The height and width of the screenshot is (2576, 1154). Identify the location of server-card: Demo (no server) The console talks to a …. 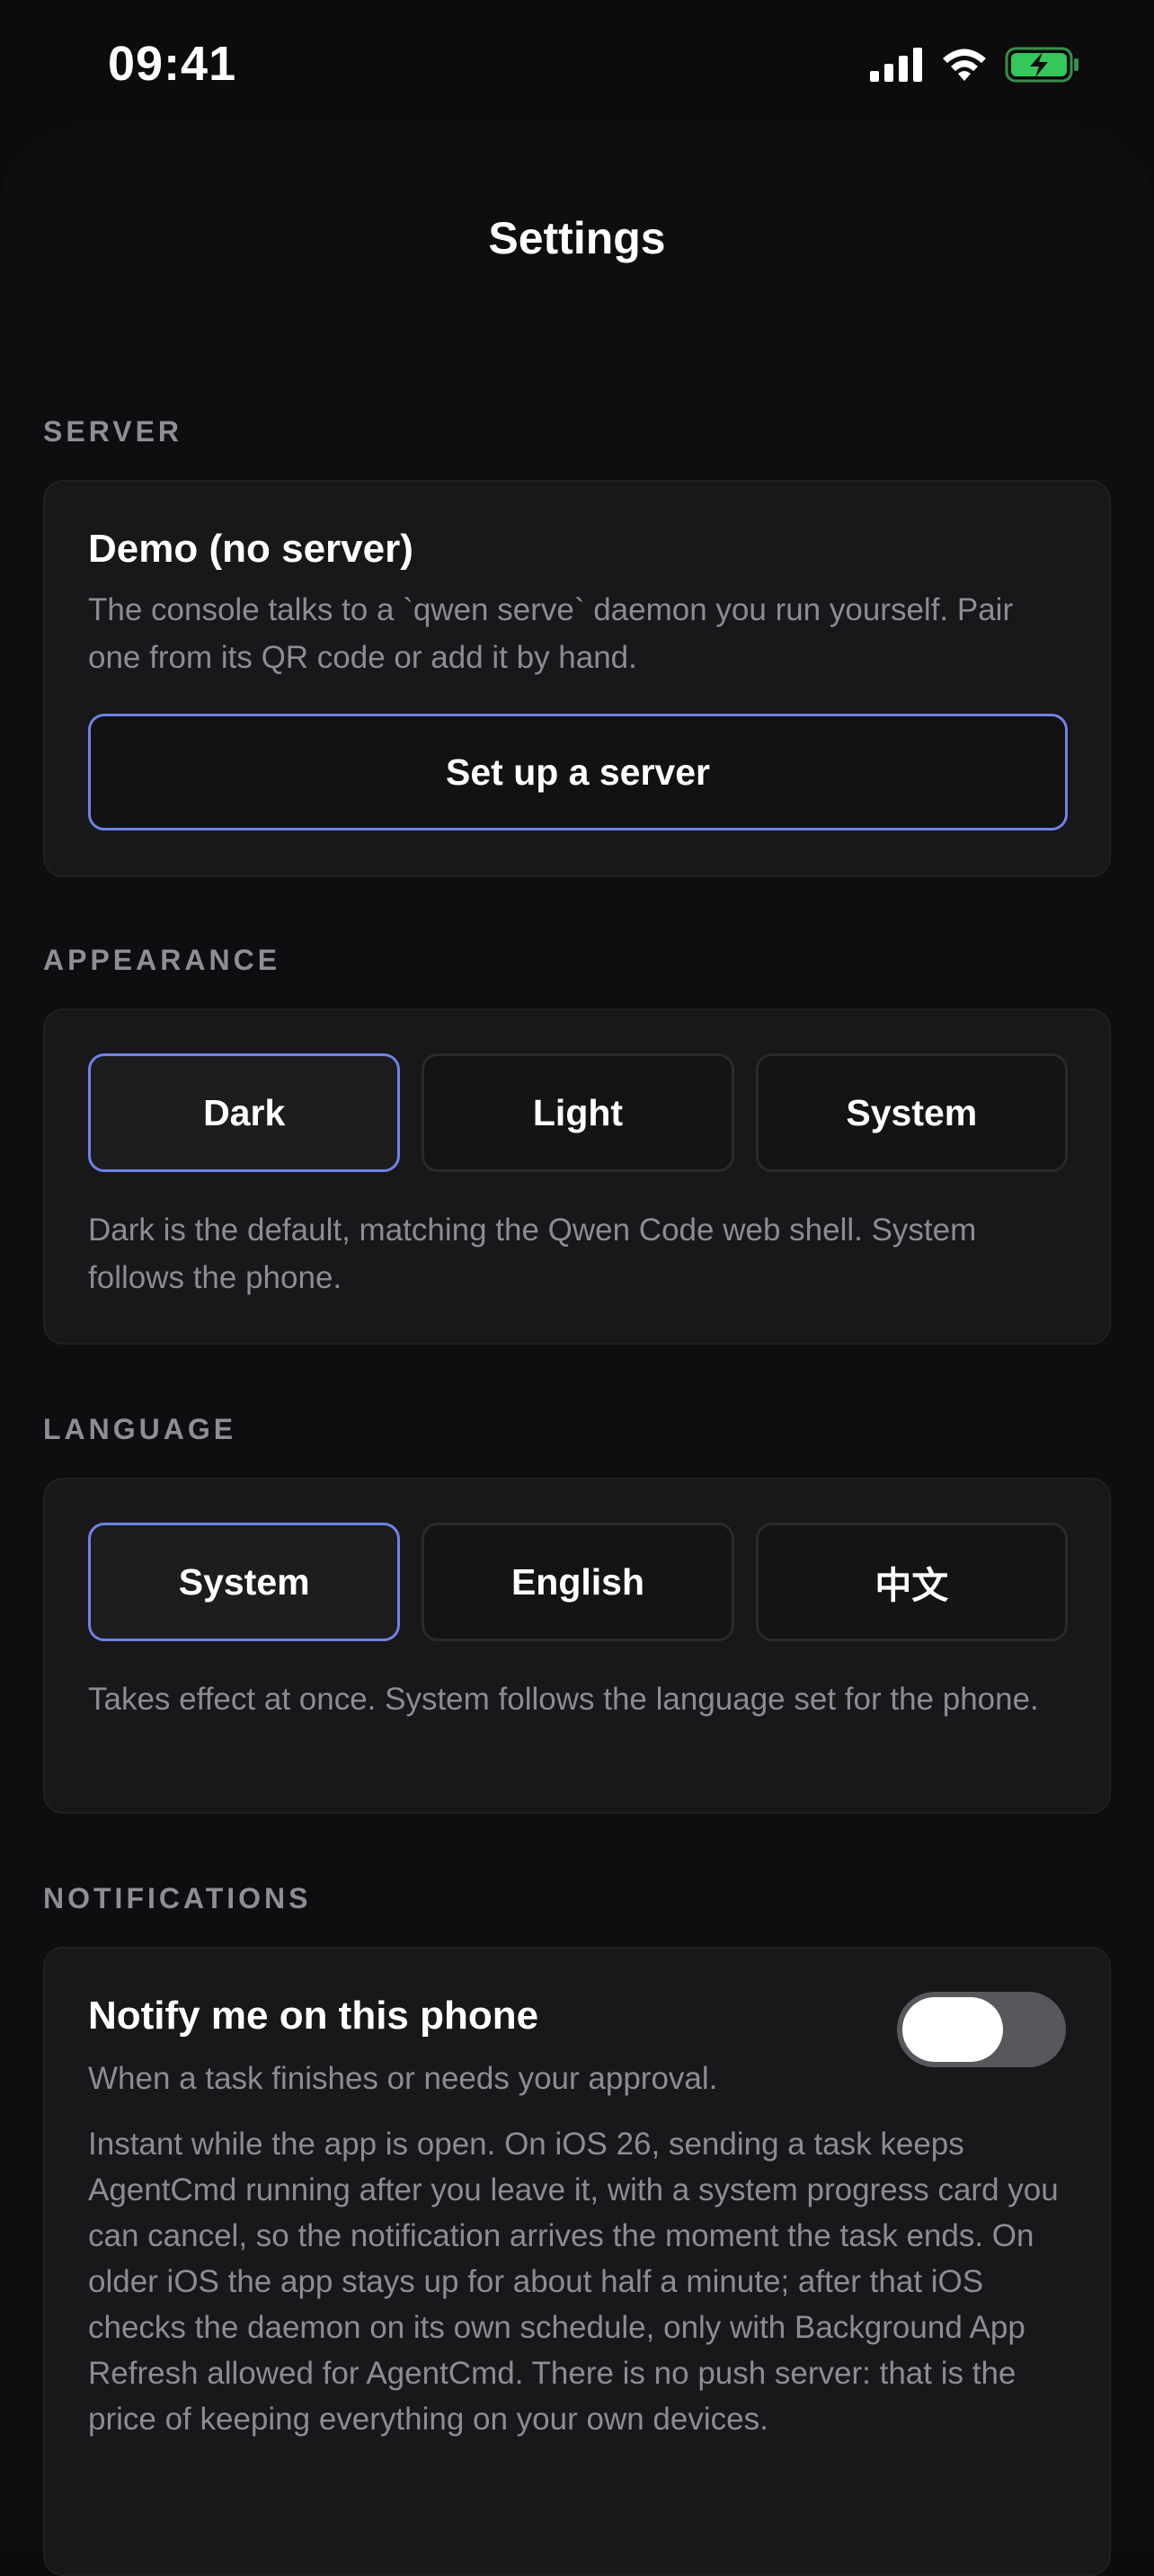
(577, 678).